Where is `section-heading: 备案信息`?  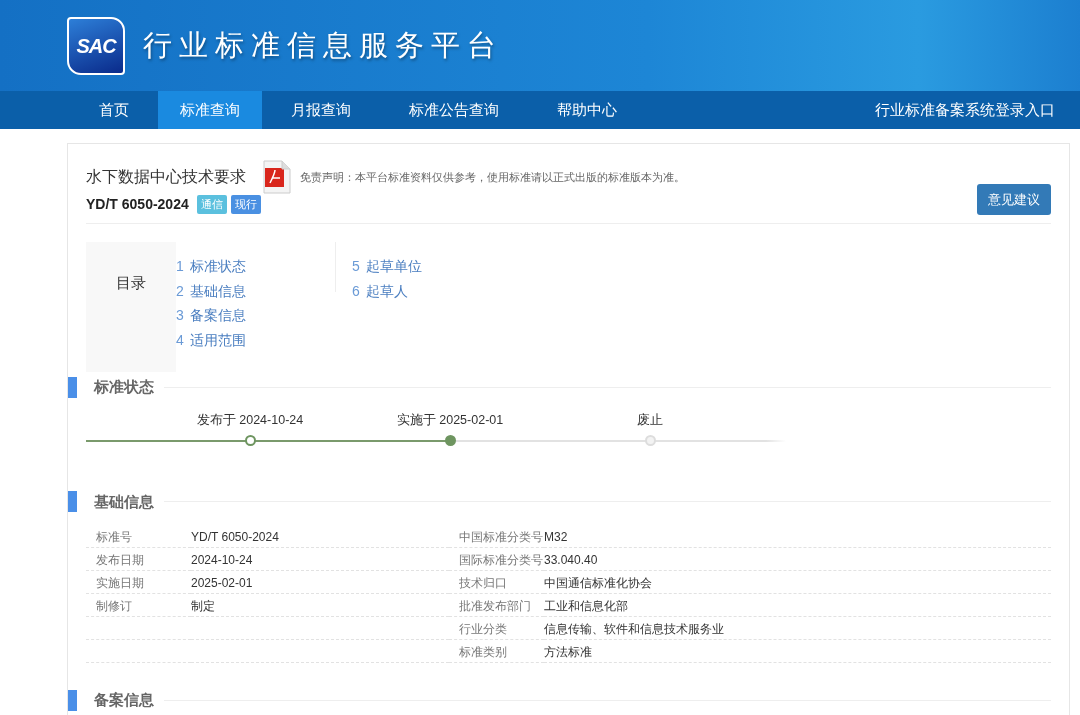 section-heading: 备案信息 is located at coordinates (124, 700).